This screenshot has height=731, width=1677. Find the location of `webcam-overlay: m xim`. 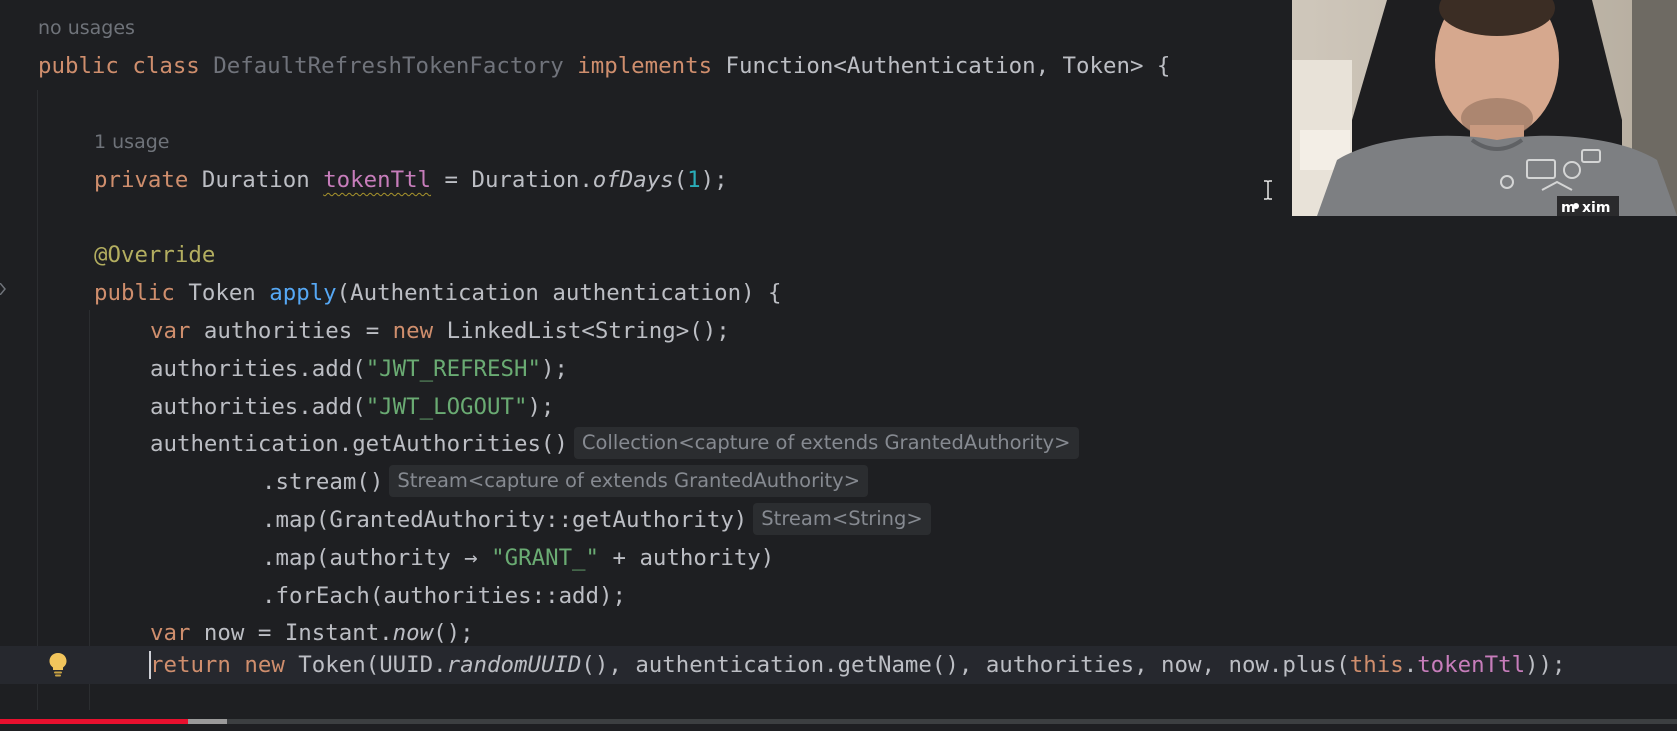

webcam-overlay: m xim is located at coordinates (1484, 108).